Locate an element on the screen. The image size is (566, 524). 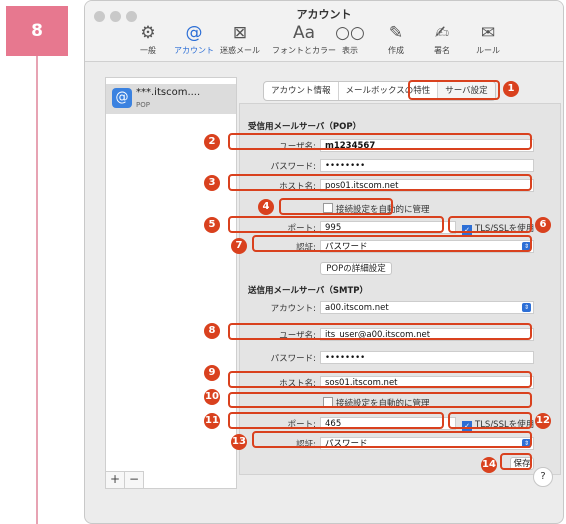
marker-9: 9 is located at coordinates (212, 373).